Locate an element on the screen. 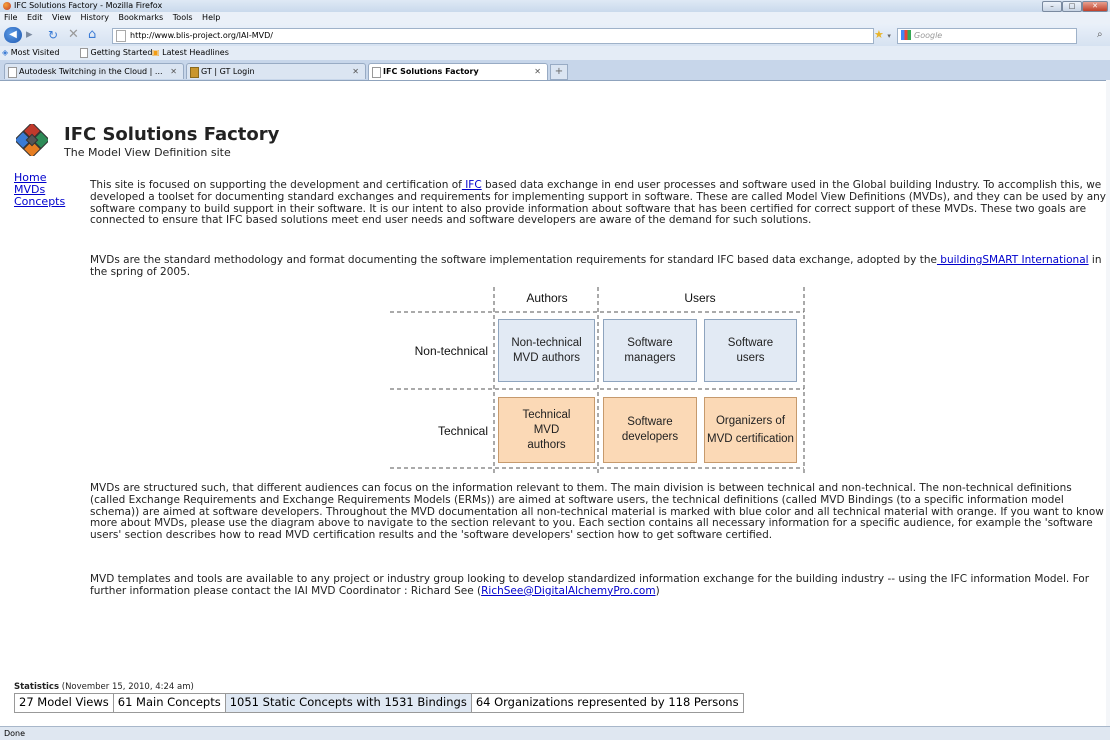 The width and height of the screenshot is (1110, 741). search-input: Google is located at coordinates (987, 36).